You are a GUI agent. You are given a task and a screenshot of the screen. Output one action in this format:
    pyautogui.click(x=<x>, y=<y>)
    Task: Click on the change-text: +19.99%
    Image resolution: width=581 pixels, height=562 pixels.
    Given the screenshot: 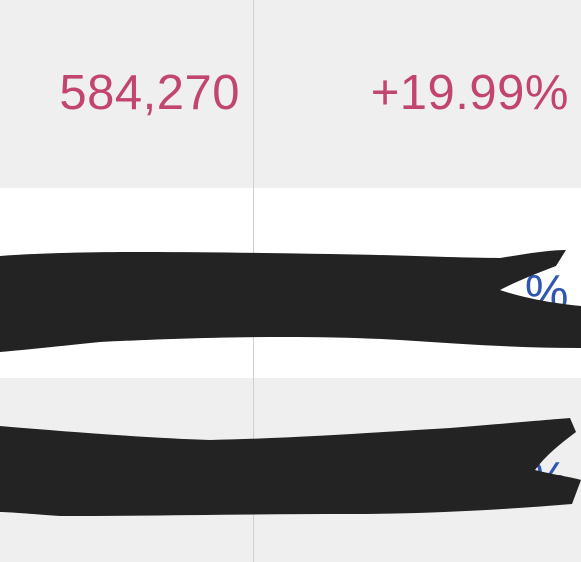 What is the action you would take?
    pyautogui.click(x=469, y=93)
    